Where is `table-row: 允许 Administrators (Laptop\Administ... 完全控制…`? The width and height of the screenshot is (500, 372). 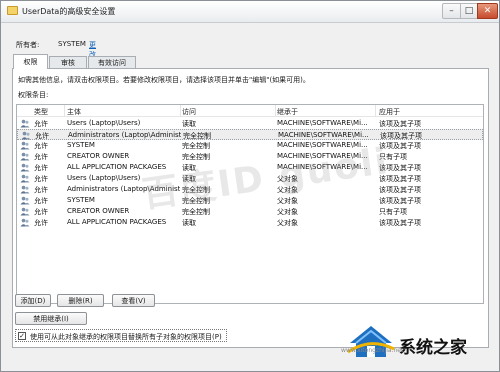
table-row: 允许 Administrators (Laptop\Administ... 完全控制… is located at coordinates (250, 134).